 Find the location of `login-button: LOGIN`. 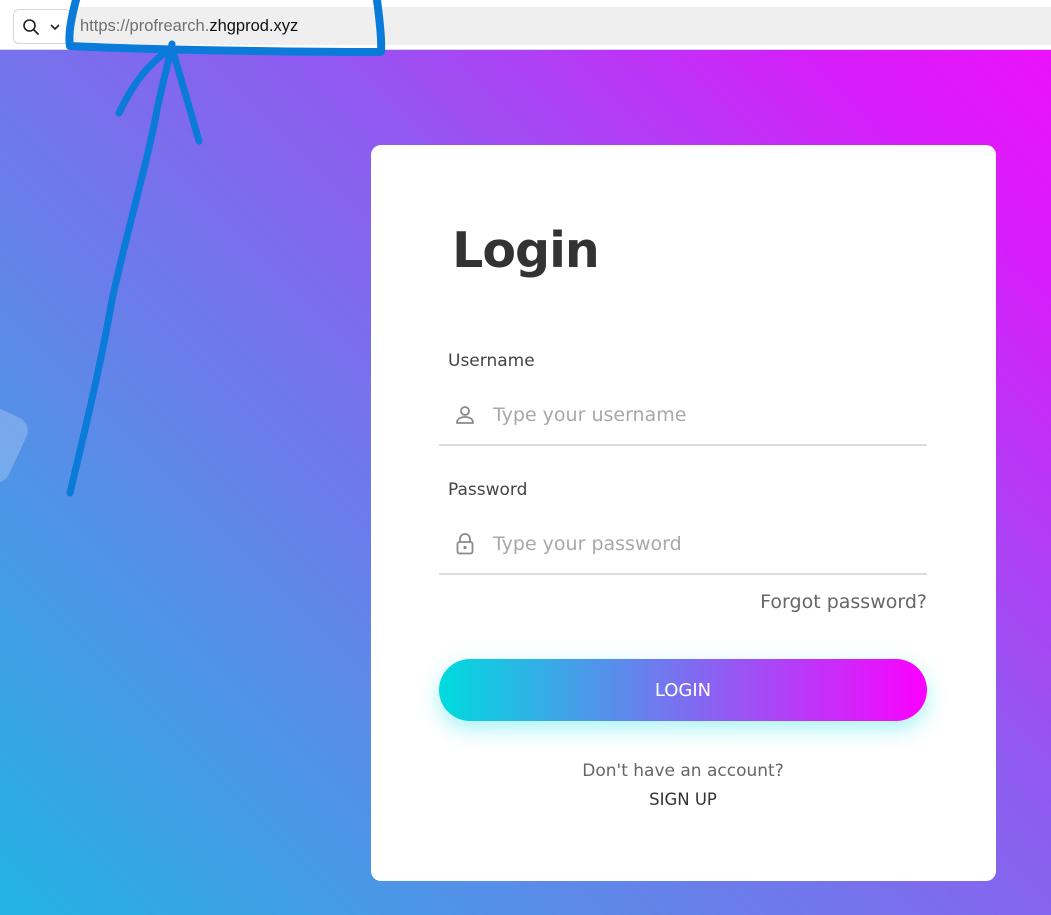

login-button: LOGIN is located at coordinates (683, 690).